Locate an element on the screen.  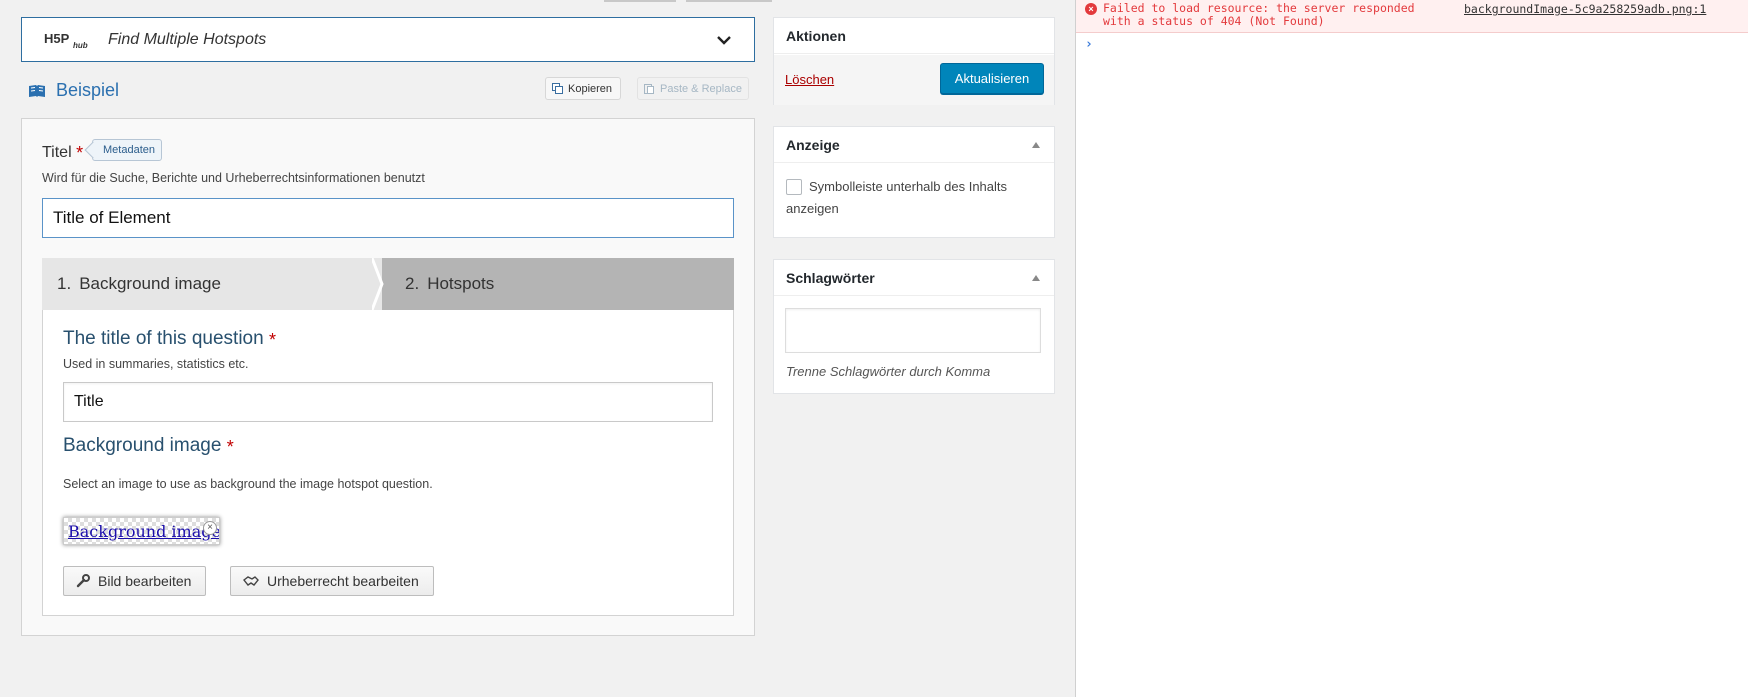
background-image-label: Background image * is located at coordinates (148, 446).